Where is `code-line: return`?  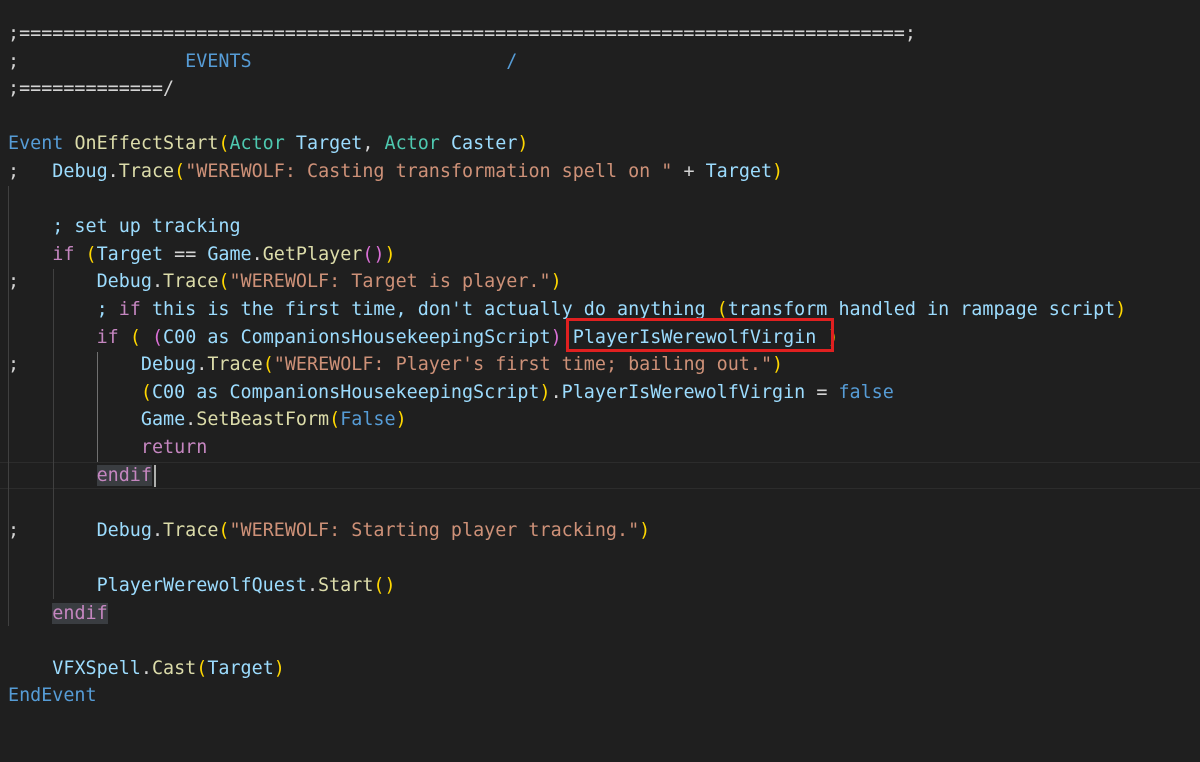 code-line: return is located at coordinates (107, 448).